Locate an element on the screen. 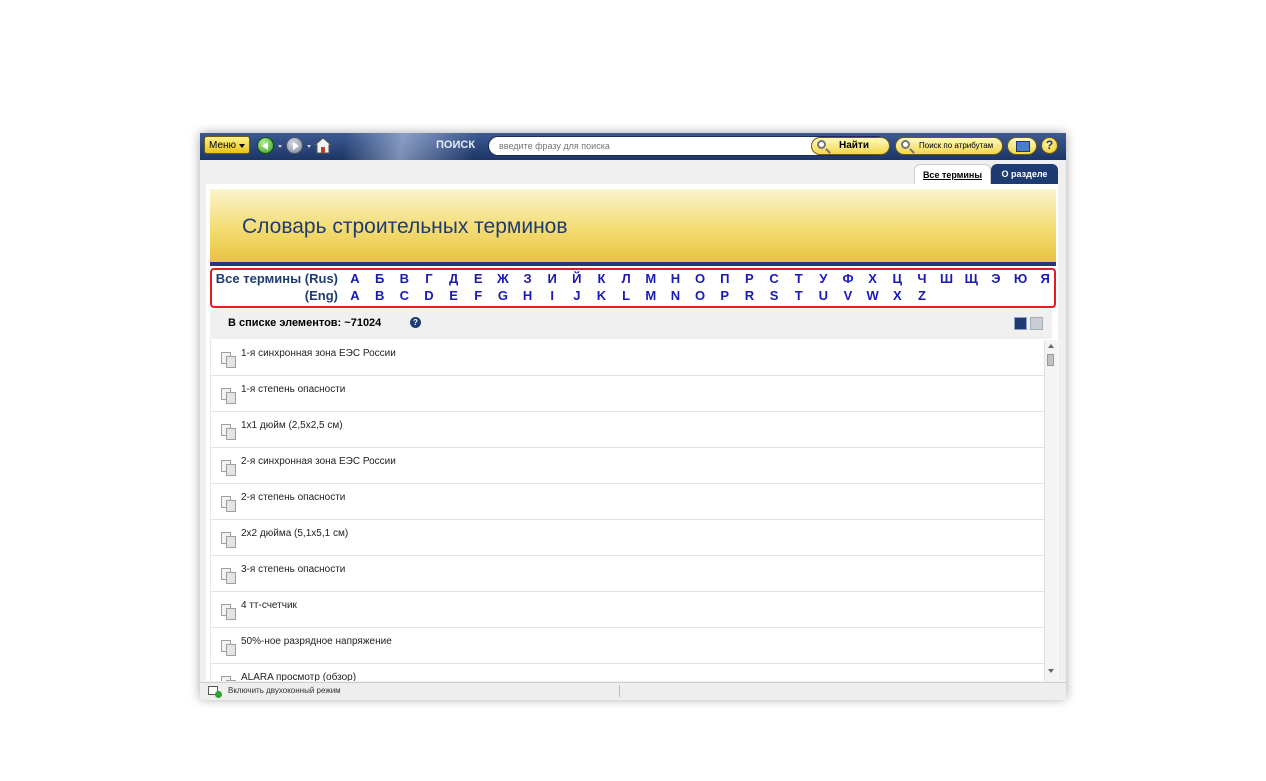 Image resolution: width=1266 pixels, height=781 pixels. rus-letter-link: Г is located at coordinates (429, 278).